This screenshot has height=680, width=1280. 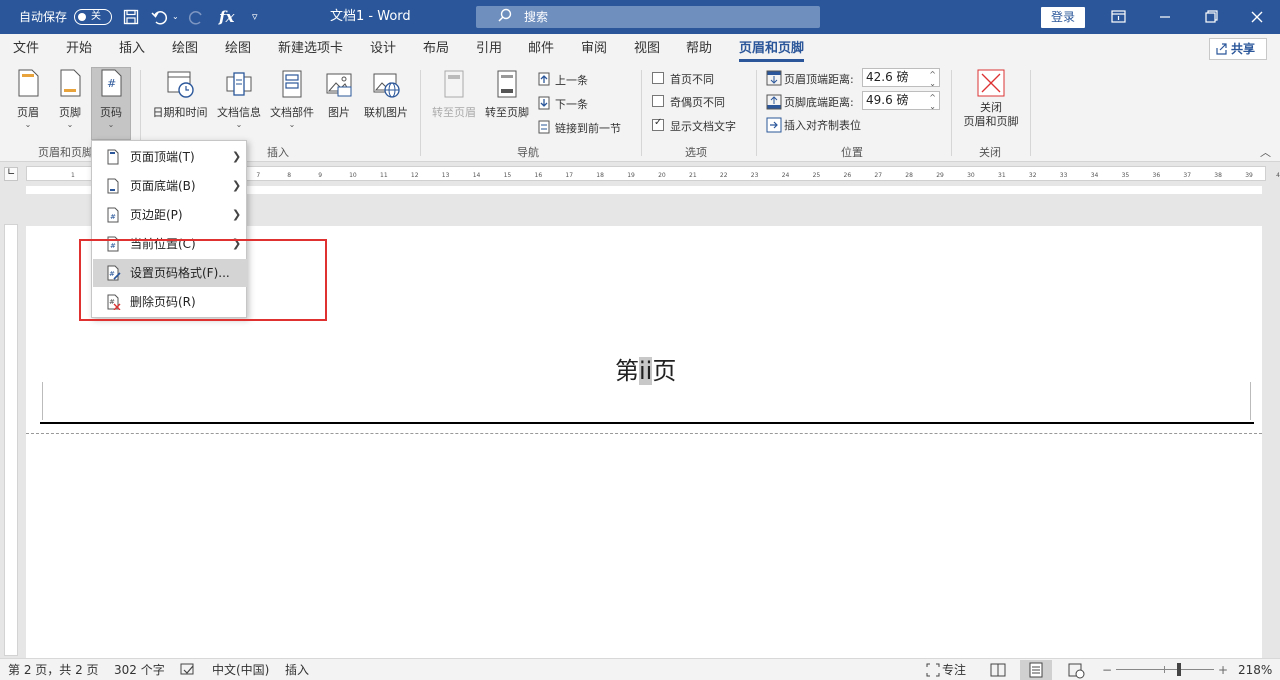 What do you see at coordinates (139, 669) in the screenshot?
I see `word-count: 302 个字` at bounding box center [139, 669].